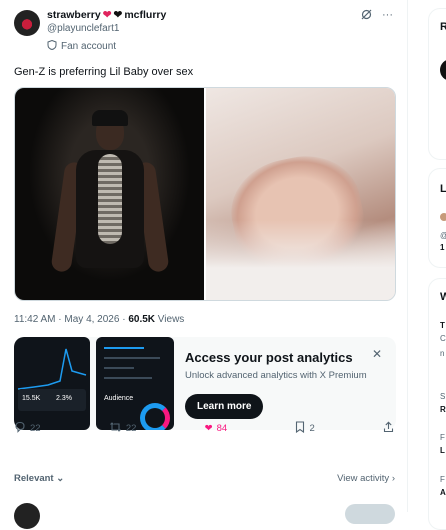  I want to click on view-activity-link: View activity ›, so click(366, 478).